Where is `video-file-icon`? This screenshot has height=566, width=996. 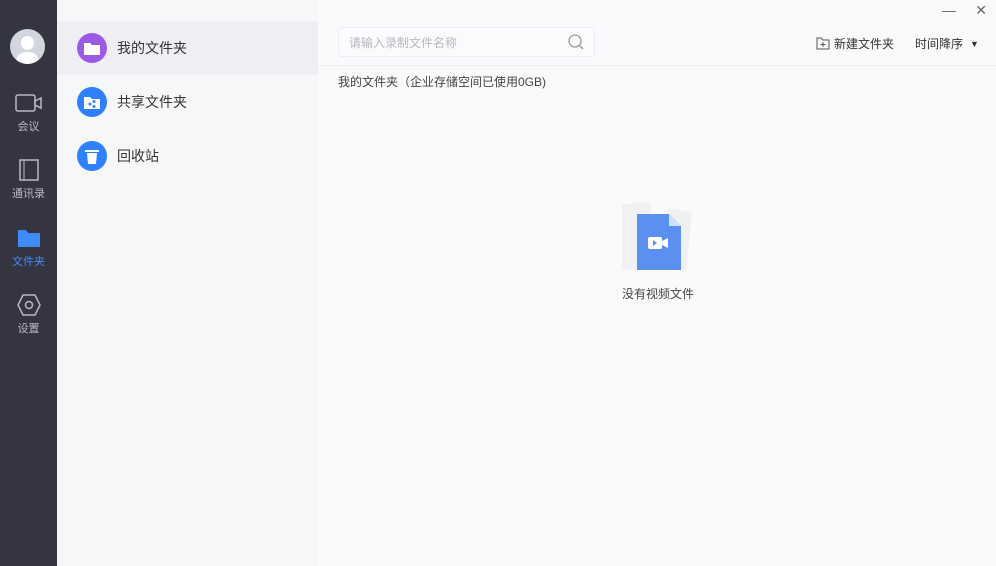
video-file-icon is located at coordinates (657, 236).